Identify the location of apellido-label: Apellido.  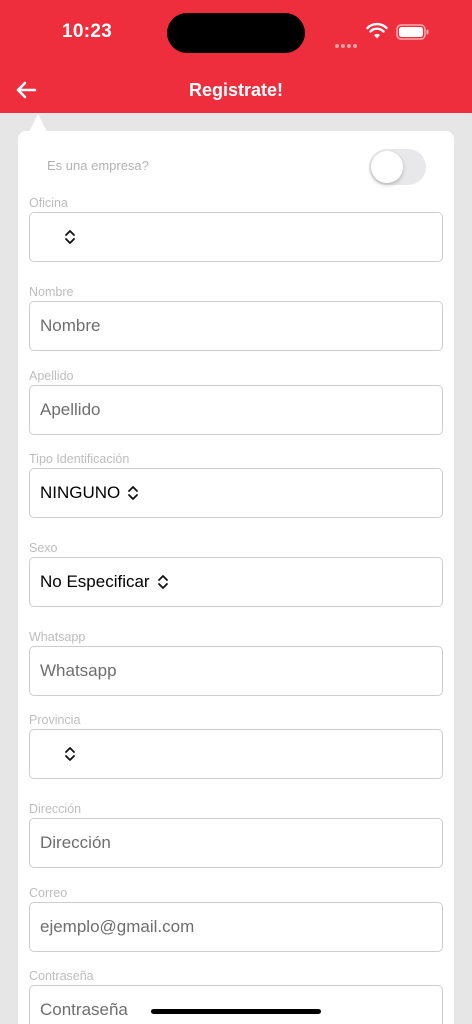
(51, 376).